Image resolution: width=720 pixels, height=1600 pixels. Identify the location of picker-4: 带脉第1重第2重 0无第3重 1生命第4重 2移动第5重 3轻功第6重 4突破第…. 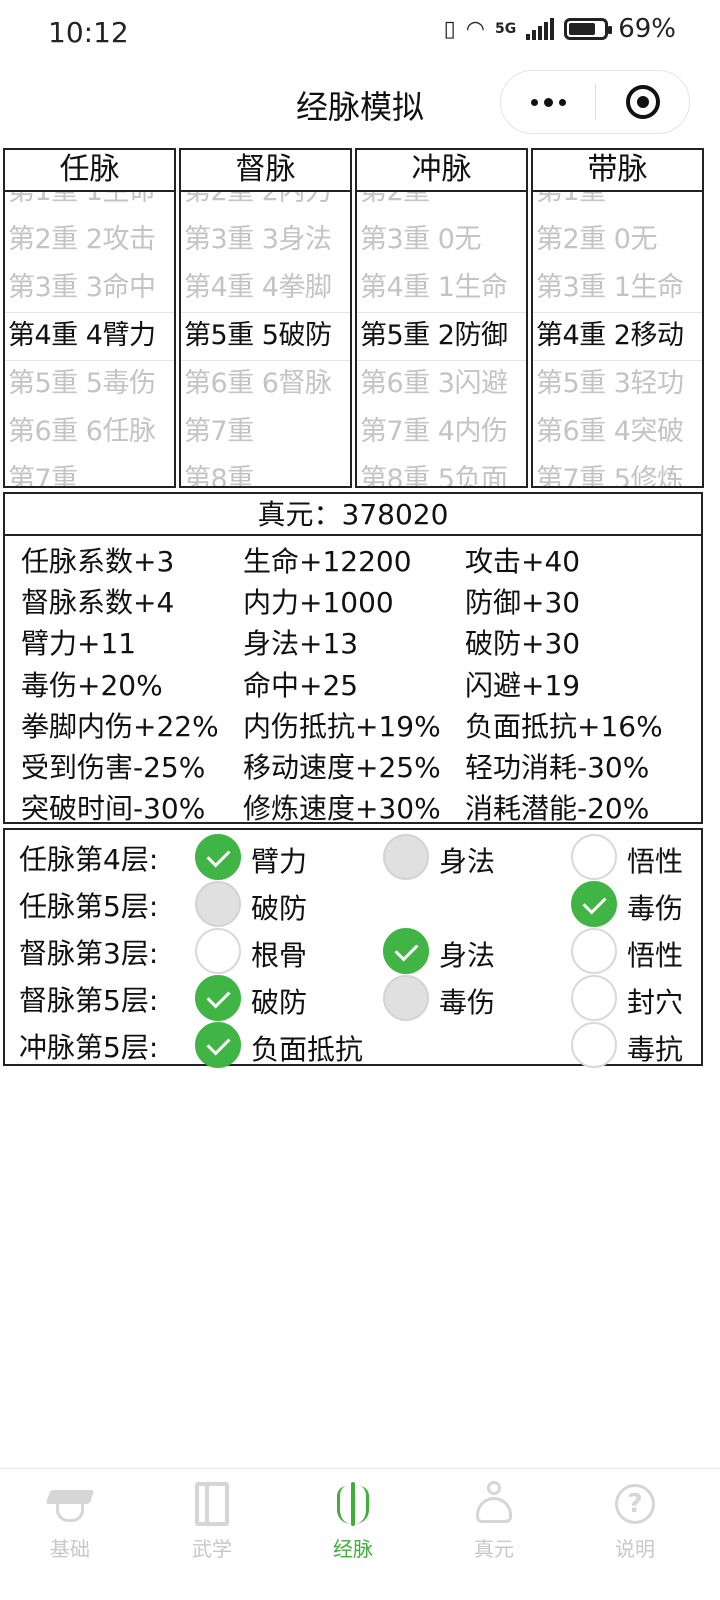
(617, 318).